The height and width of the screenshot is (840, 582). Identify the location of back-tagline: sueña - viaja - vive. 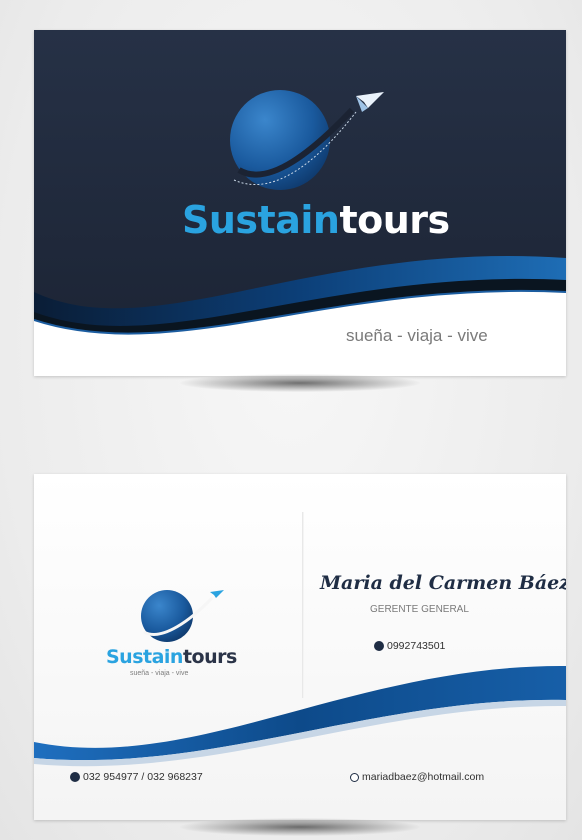
(159, 673).